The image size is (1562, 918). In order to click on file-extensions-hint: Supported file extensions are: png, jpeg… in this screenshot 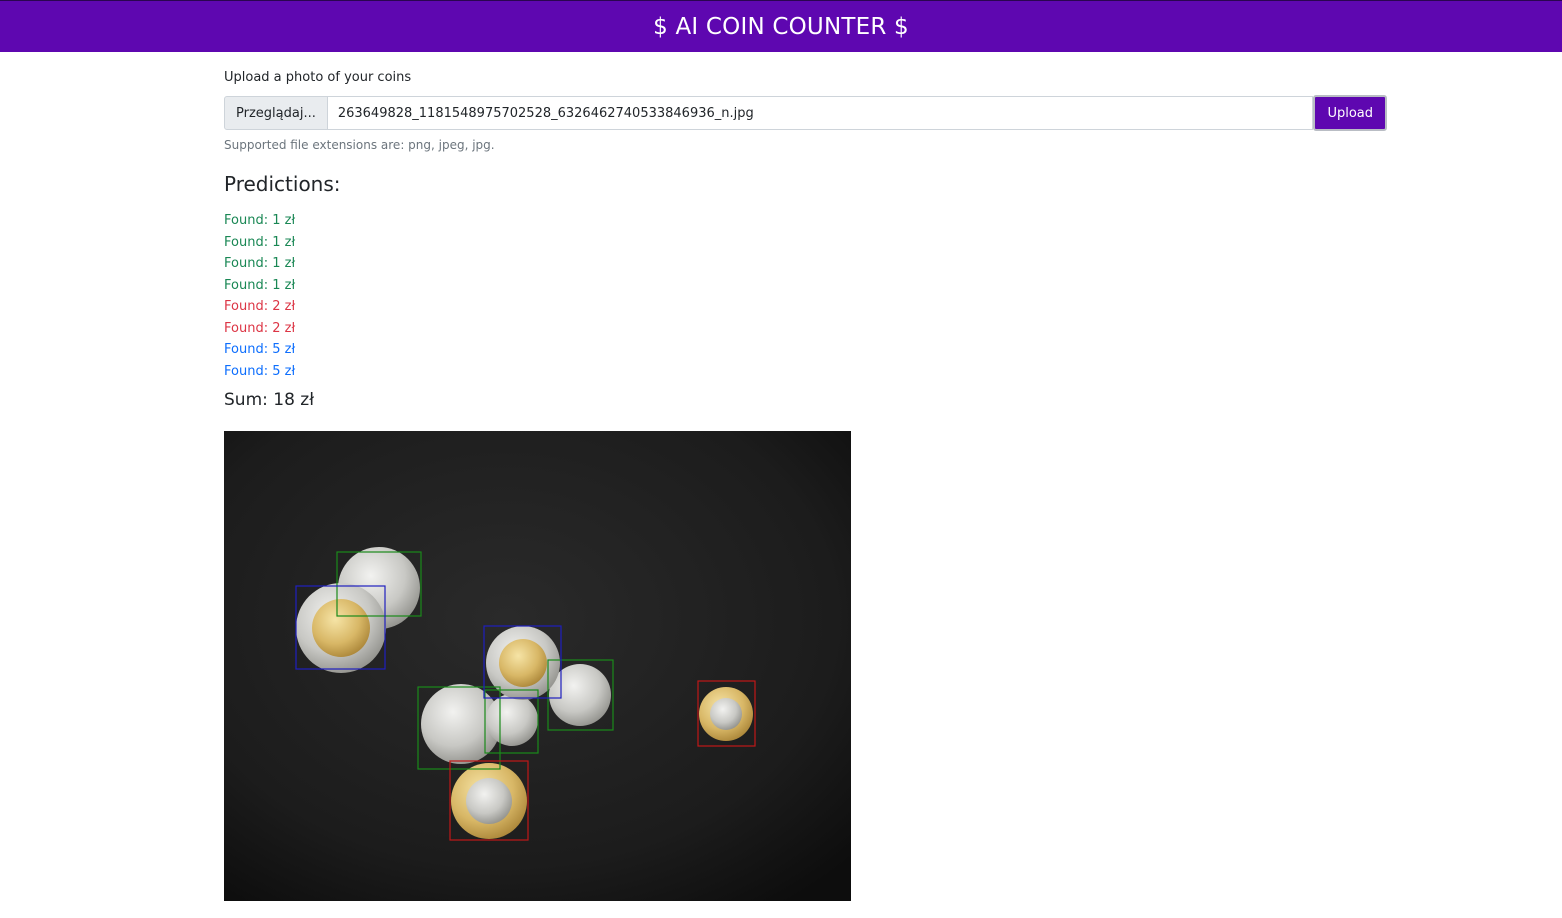, I will do `click(359, 145)`.